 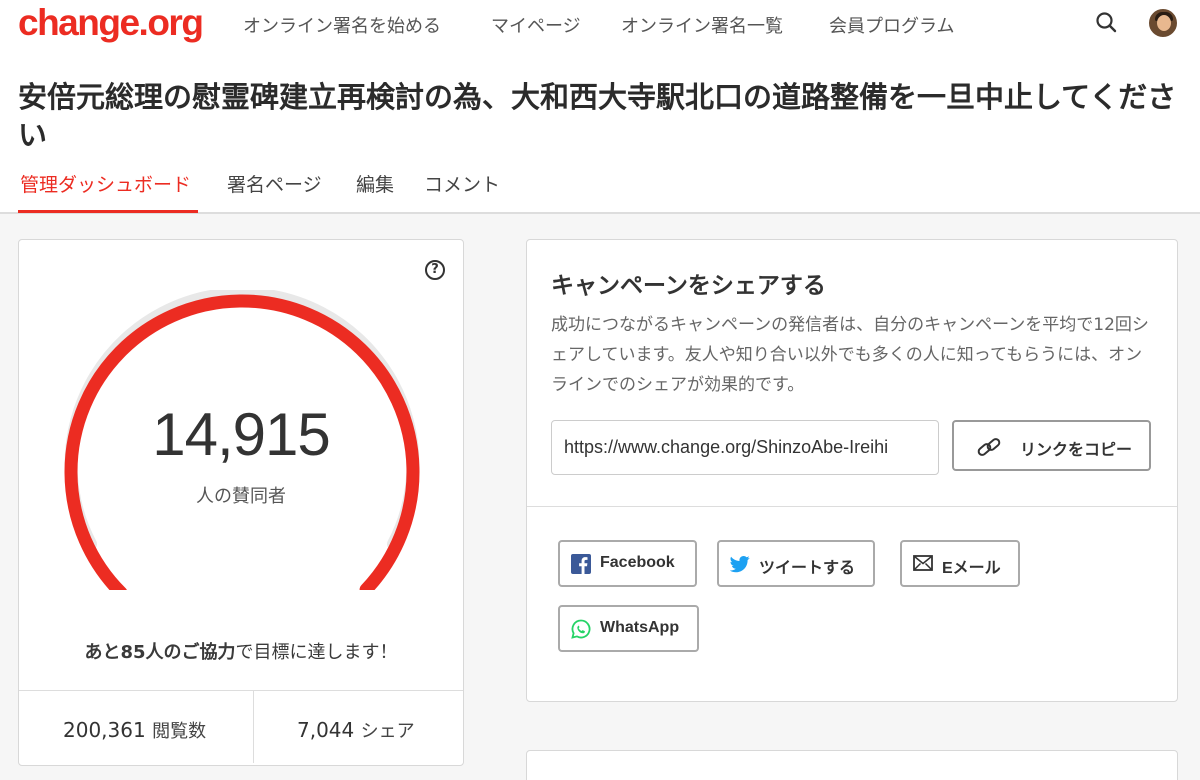 I want to click on tweet-button: ツイートする, so click(x=796, y=563).